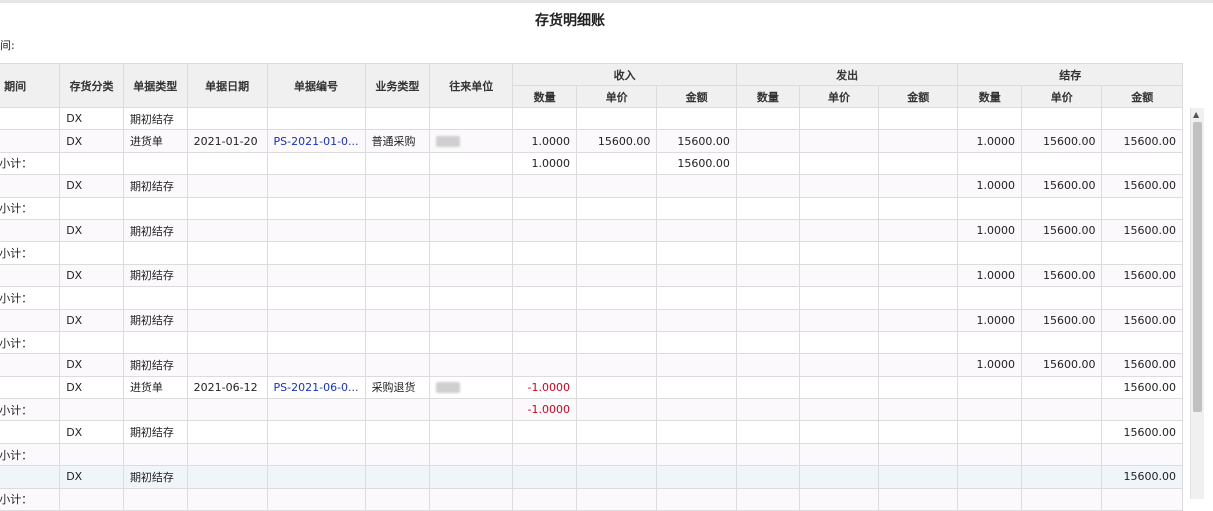 This screenshot has width=1213, height=511. I want to click on table-row: -01DX期初结存, so click(591, 118).